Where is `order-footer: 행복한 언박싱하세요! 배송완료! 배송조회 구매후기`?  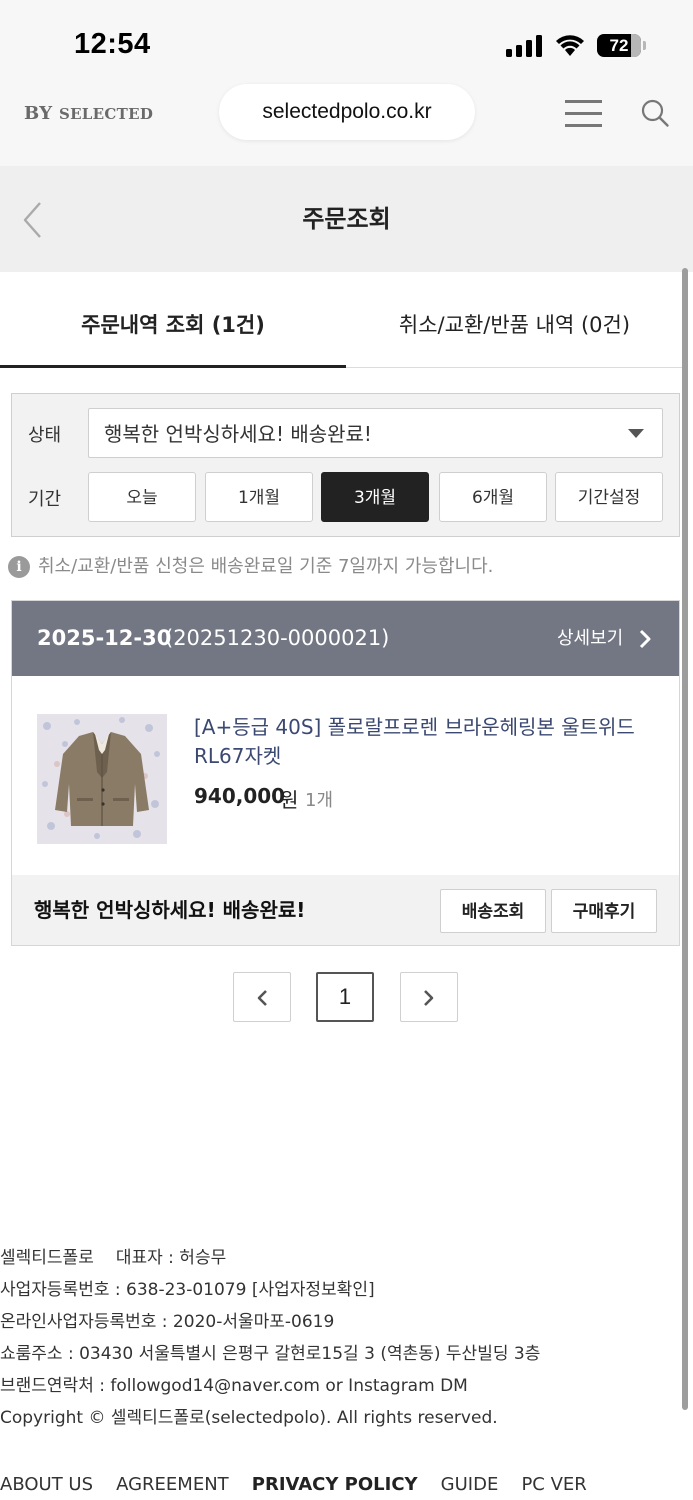 order-footer: 행복한 언박싱하세요! 배송완료! 배송조회 구매후기 is located at coordinates (345, 910).